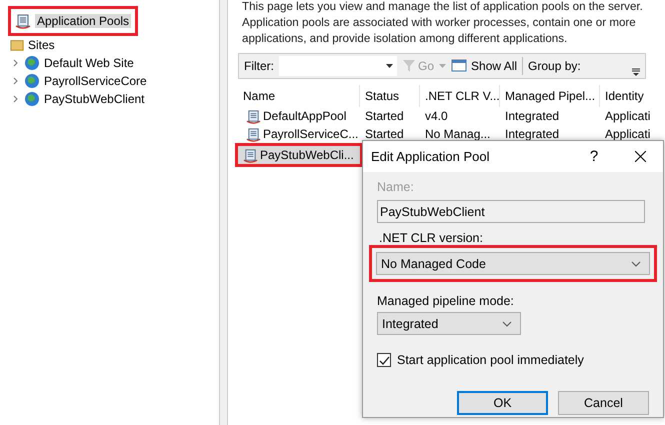 The height and width of the screenshot is (425, 665). Describe the element at coordinates (299, 116) in the screenshot. I see `table-cell: DefaultAppPool` at that location.